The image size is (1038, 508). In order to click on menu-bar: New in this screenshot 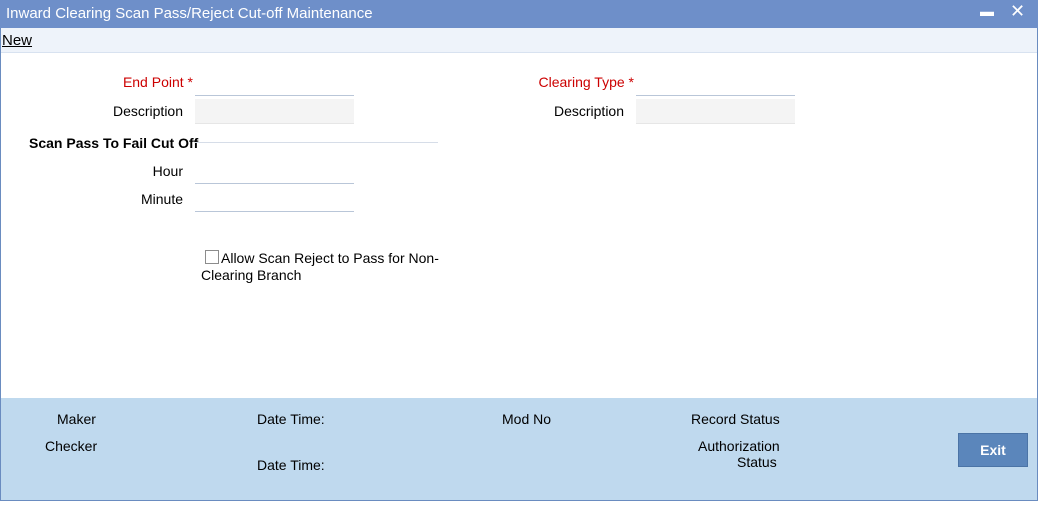, I will do `click(519, 40)`.